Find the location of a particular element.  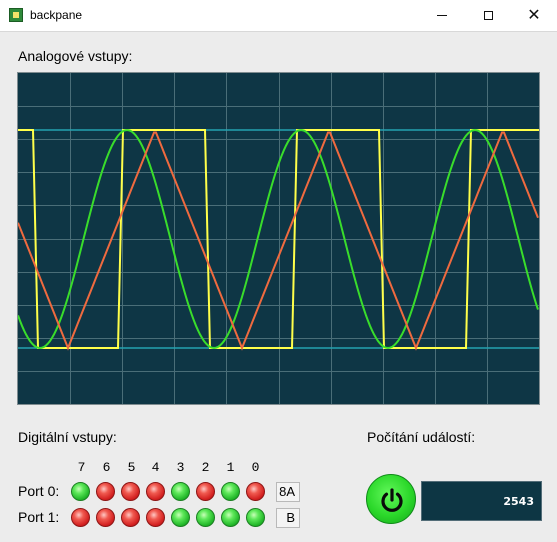

app-icon is located at coordinates (16, 15).